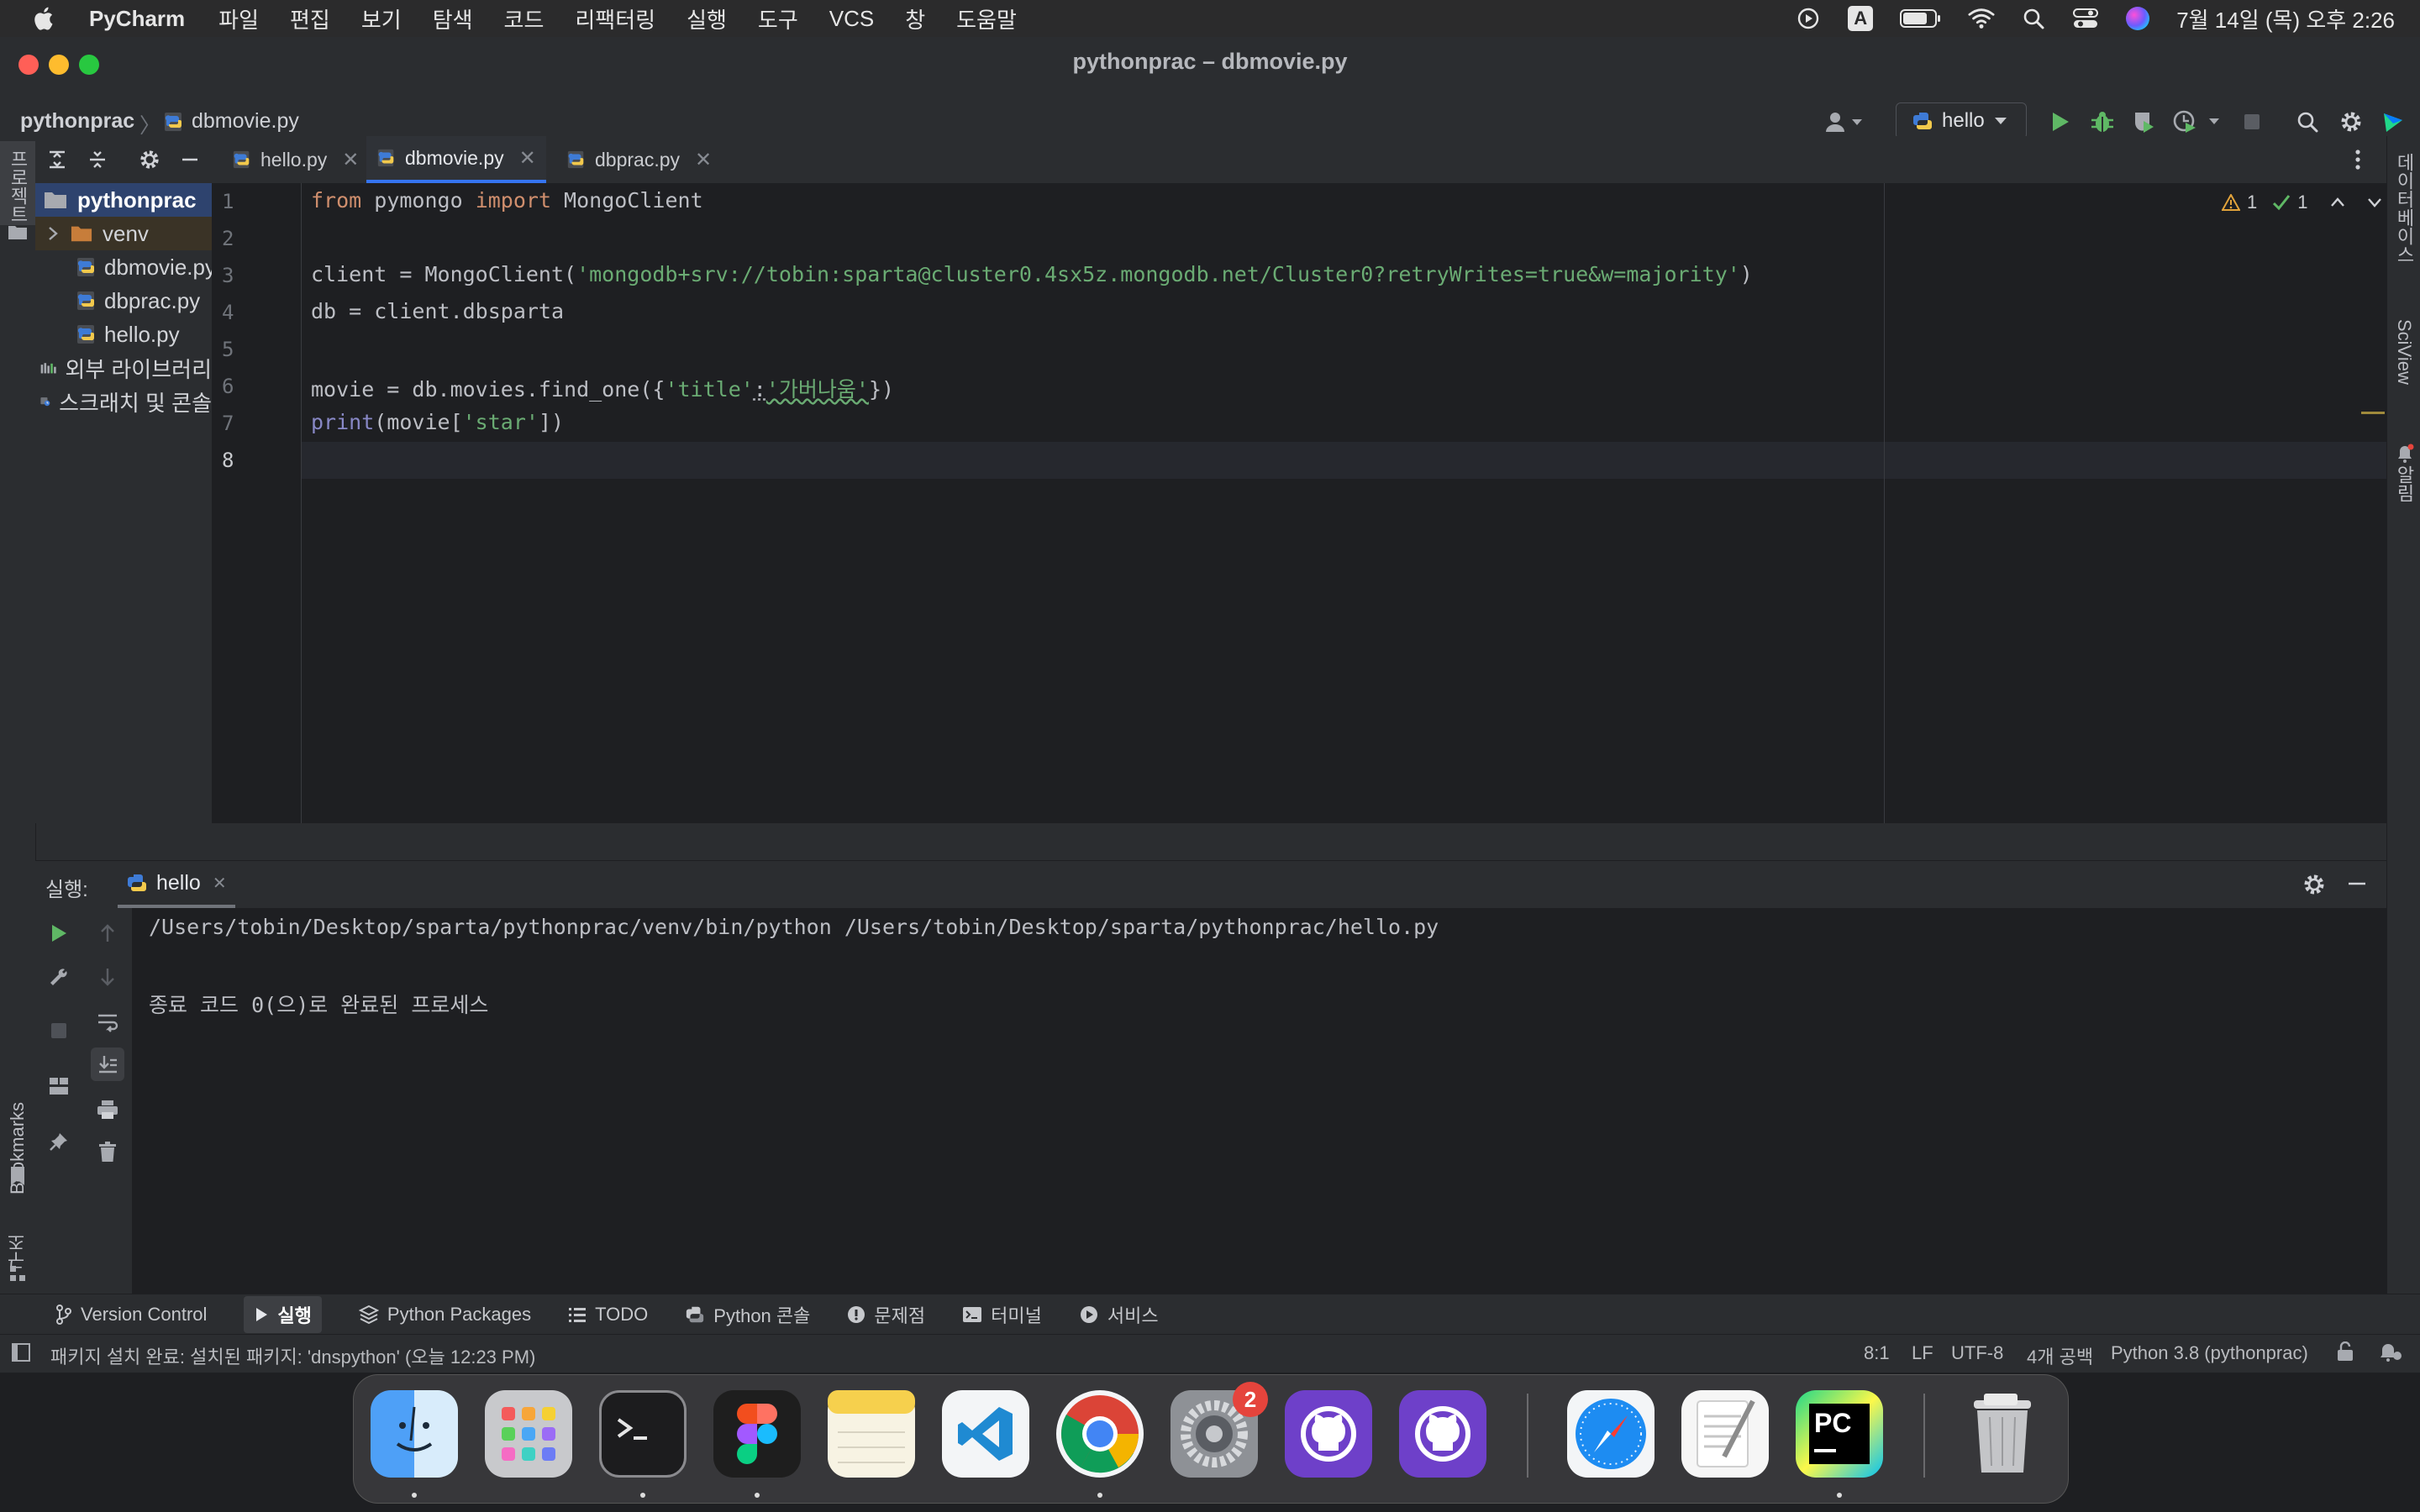 The image size is (2420, 1512). What do you see at coordinates (21, 1355) in the screenshot?
I see `toggle-tool-windows-icon` at bounding box center [21, 1355].